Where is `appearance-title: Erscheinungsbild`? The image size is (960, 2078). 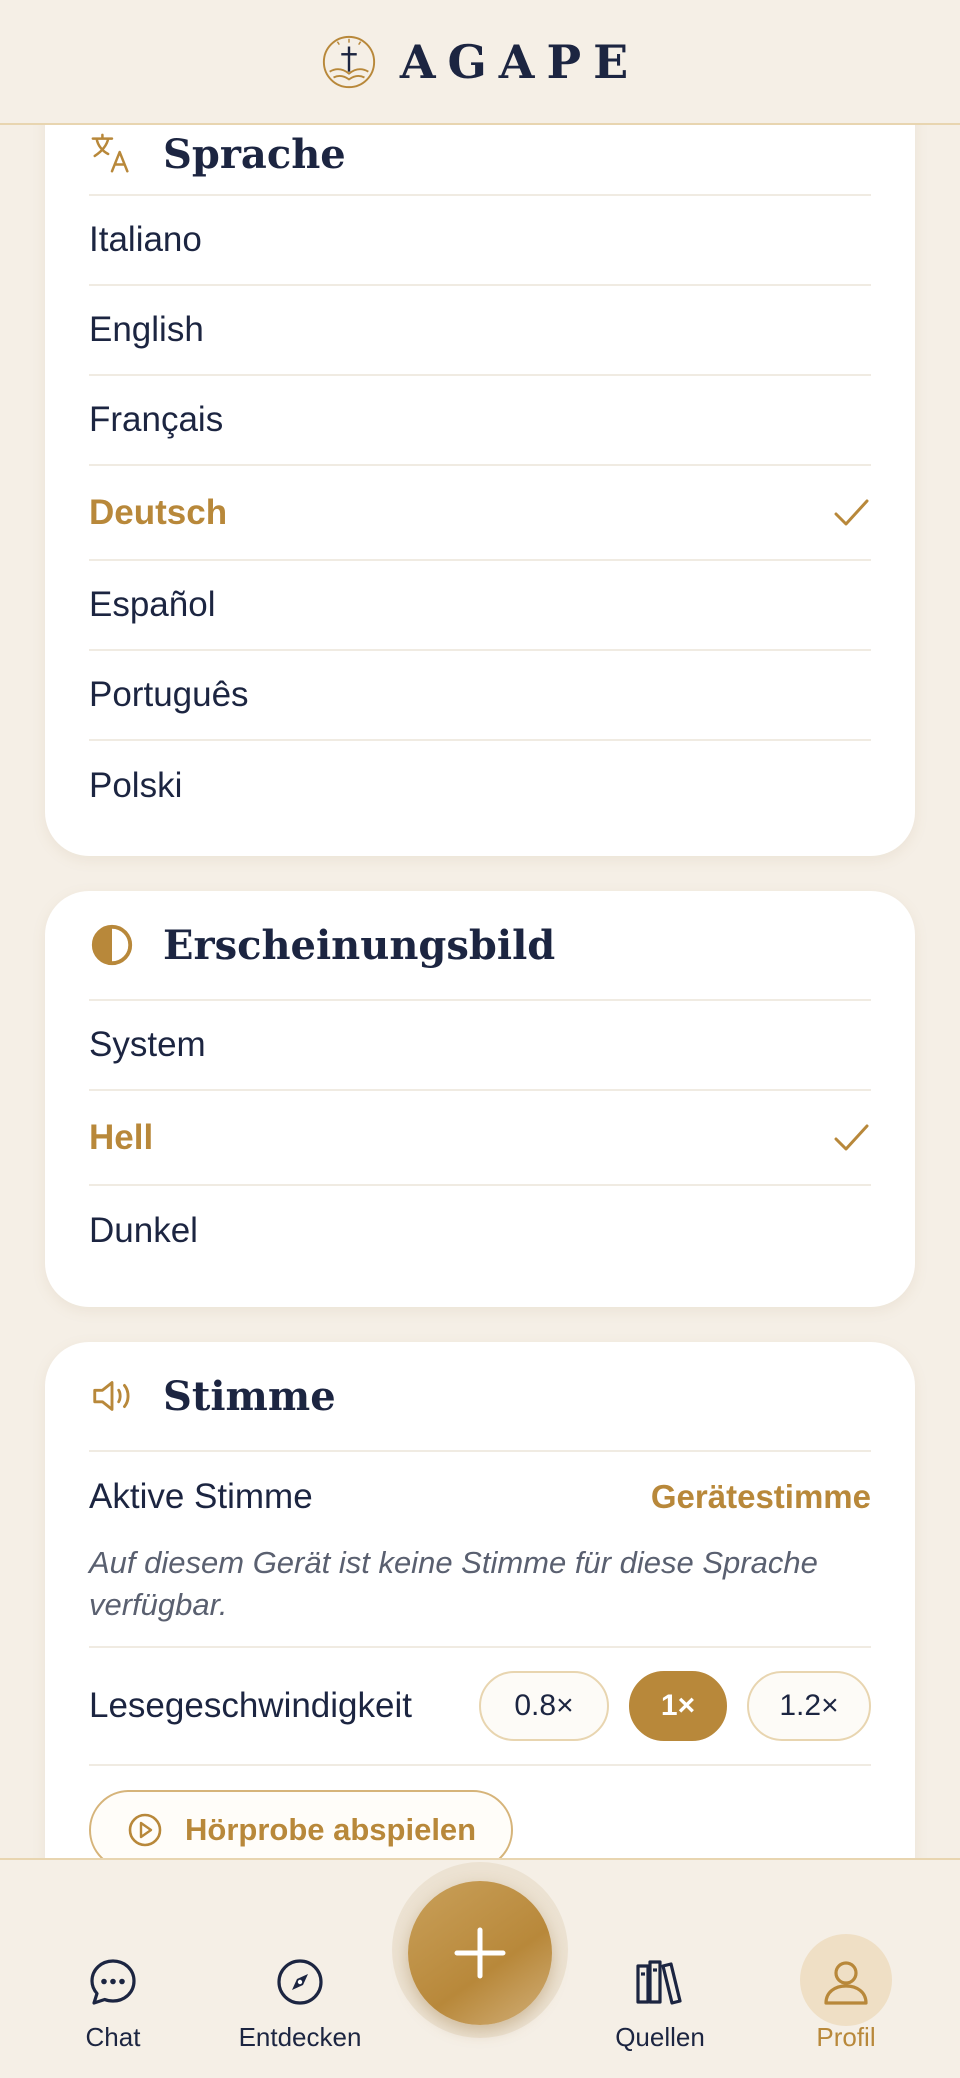 appearance-title: Erscheinungsbild is located at coordinates (359, 945).